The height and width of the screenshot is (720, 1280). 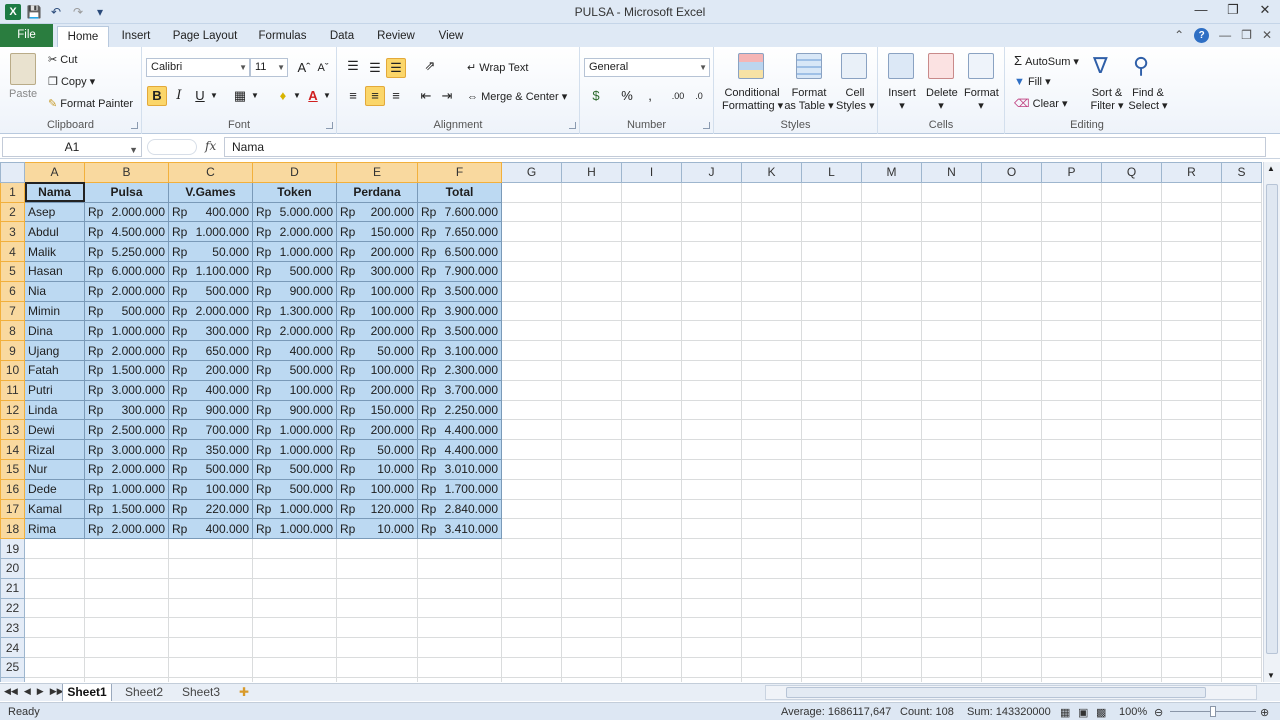 What do you see at coordinates (126, 192) in the screenshot?
I see `header-cell: Pulsa` at bounding box center [126, 192].